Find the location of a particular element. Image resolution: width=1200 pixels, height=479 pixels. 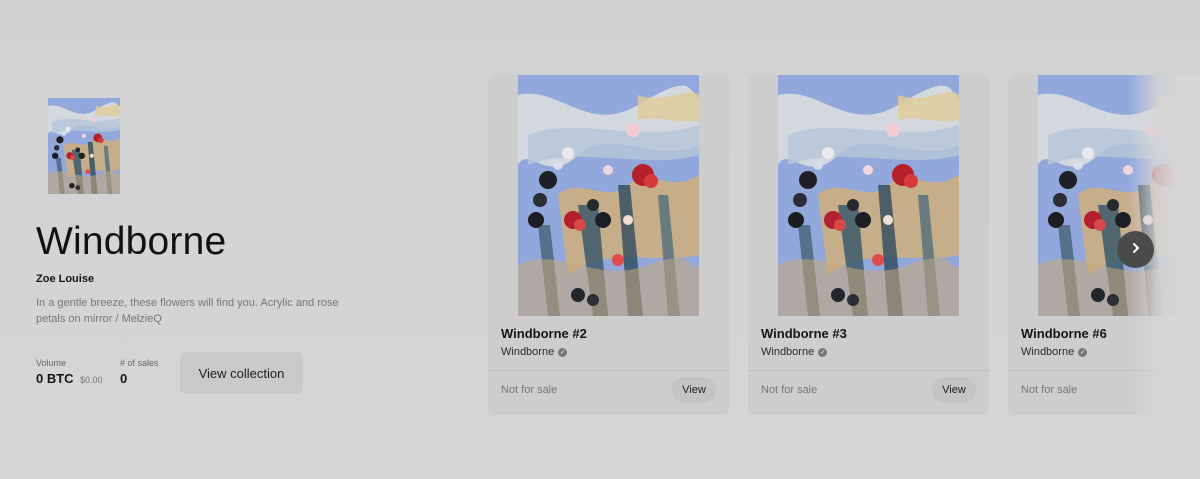

volume-fiat: $0.00 is located at coordinates (91, 380).